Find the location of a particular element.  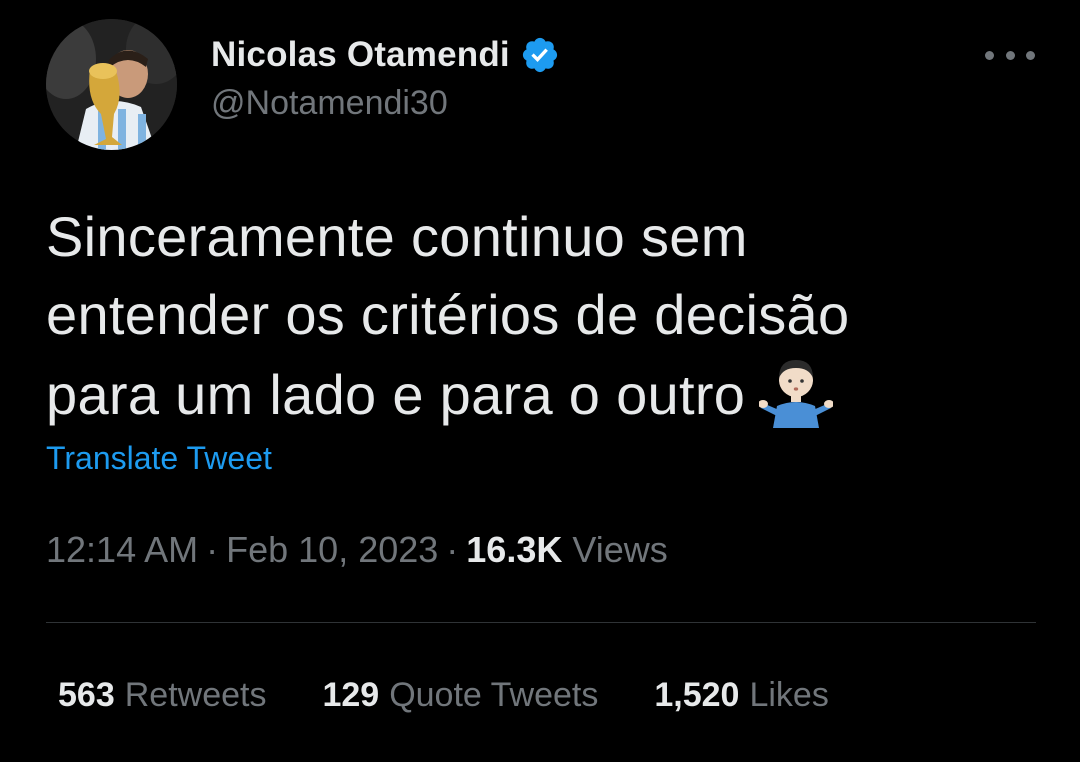

tweet-text-line: entender os critérios de decisão is located at coordinates (448, 314).